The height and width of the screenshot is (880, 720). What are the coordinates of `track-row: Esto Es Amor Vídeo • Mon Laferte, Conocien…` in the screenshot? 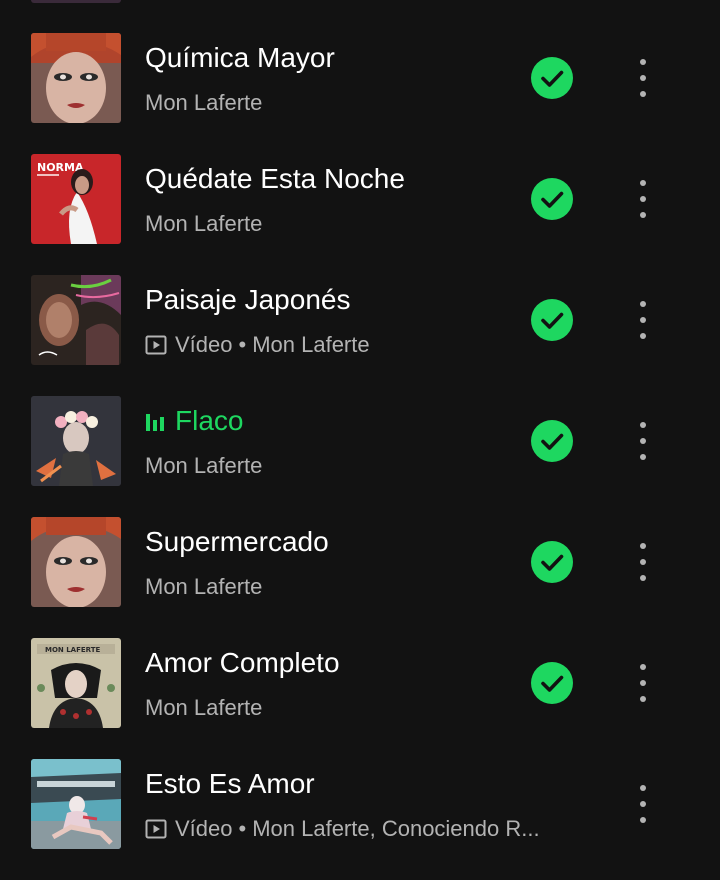 It's located at (360, 819).